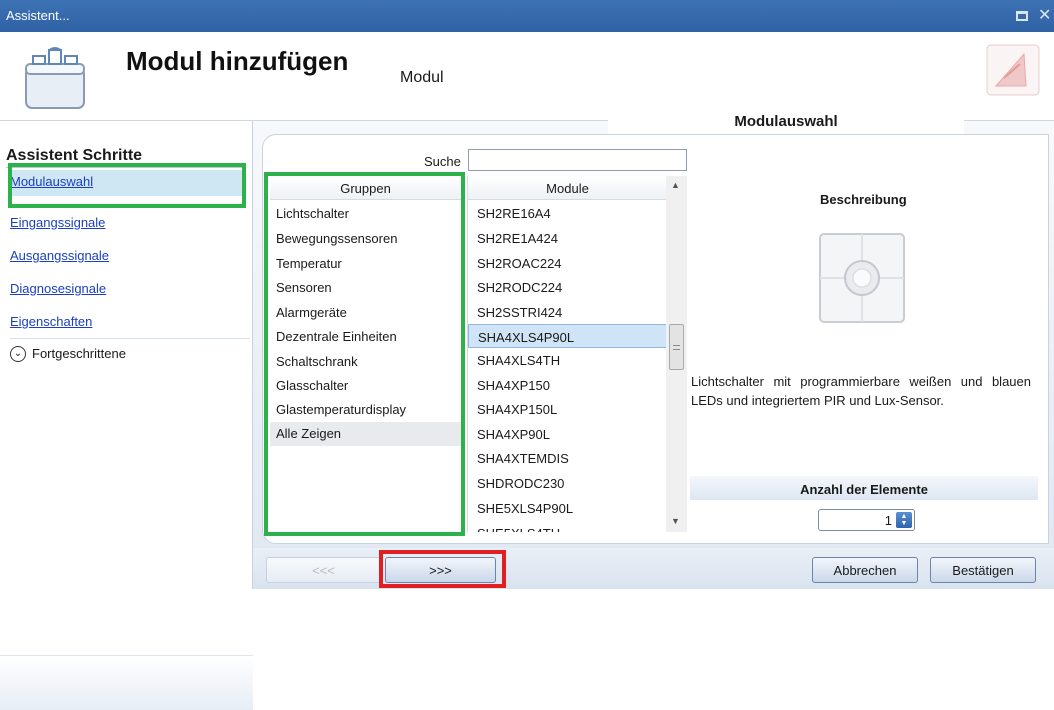  What do you see at coordinates (568, 526) in the screenshot?
I see `module-item: SHE5XLS4TH` at bounding box center [568, 526].